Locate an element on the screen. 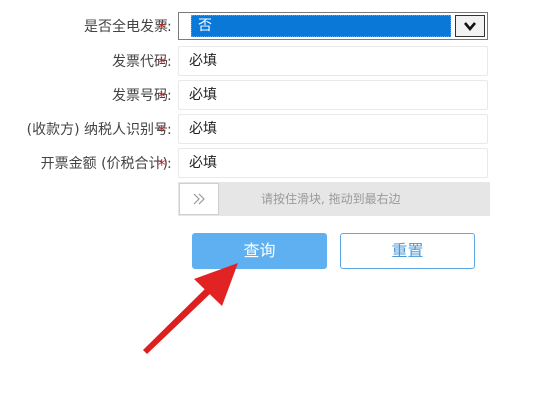 The image size is (550, 400). arrow-shaft is located at coordinates (177, 320).